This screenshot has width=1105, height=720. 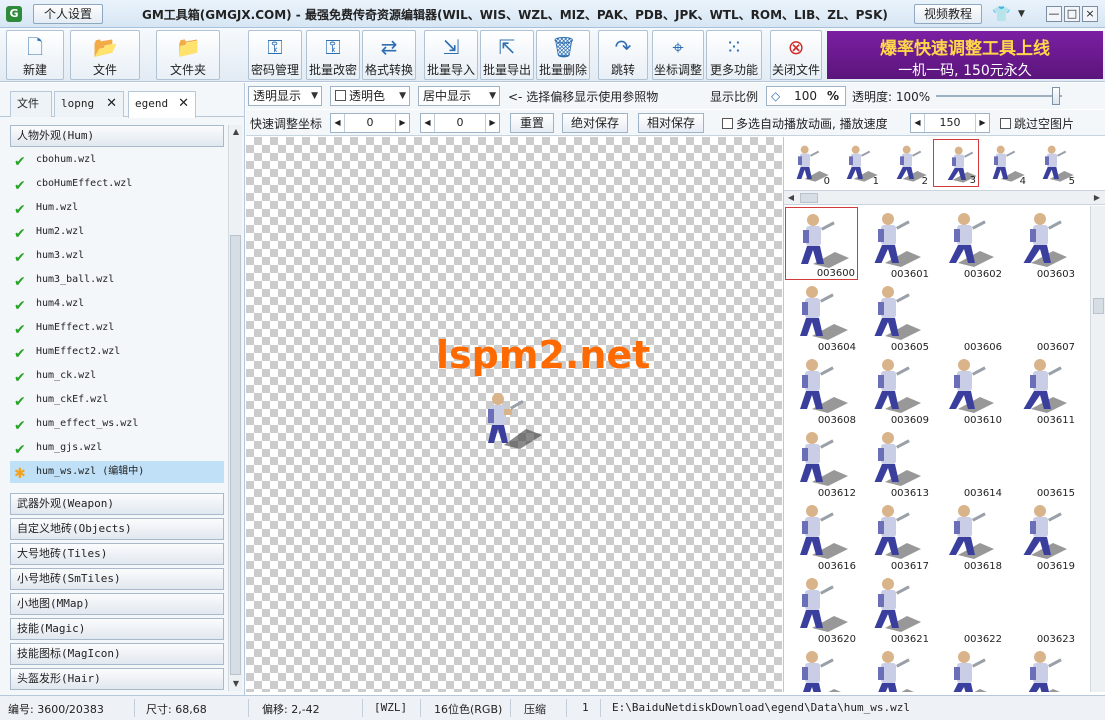 I want to click on grid-frame: 003609, so click(x=894, y=389).